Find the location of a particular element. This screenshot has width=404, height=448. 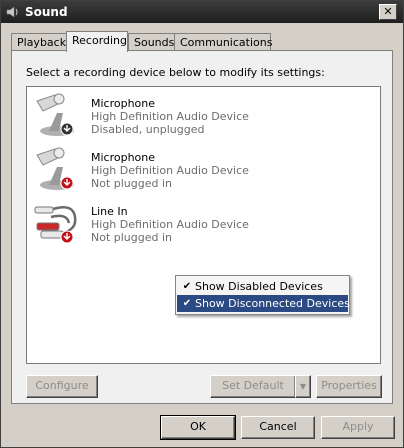

device-name: Line In is located at coordinates (109, 211).